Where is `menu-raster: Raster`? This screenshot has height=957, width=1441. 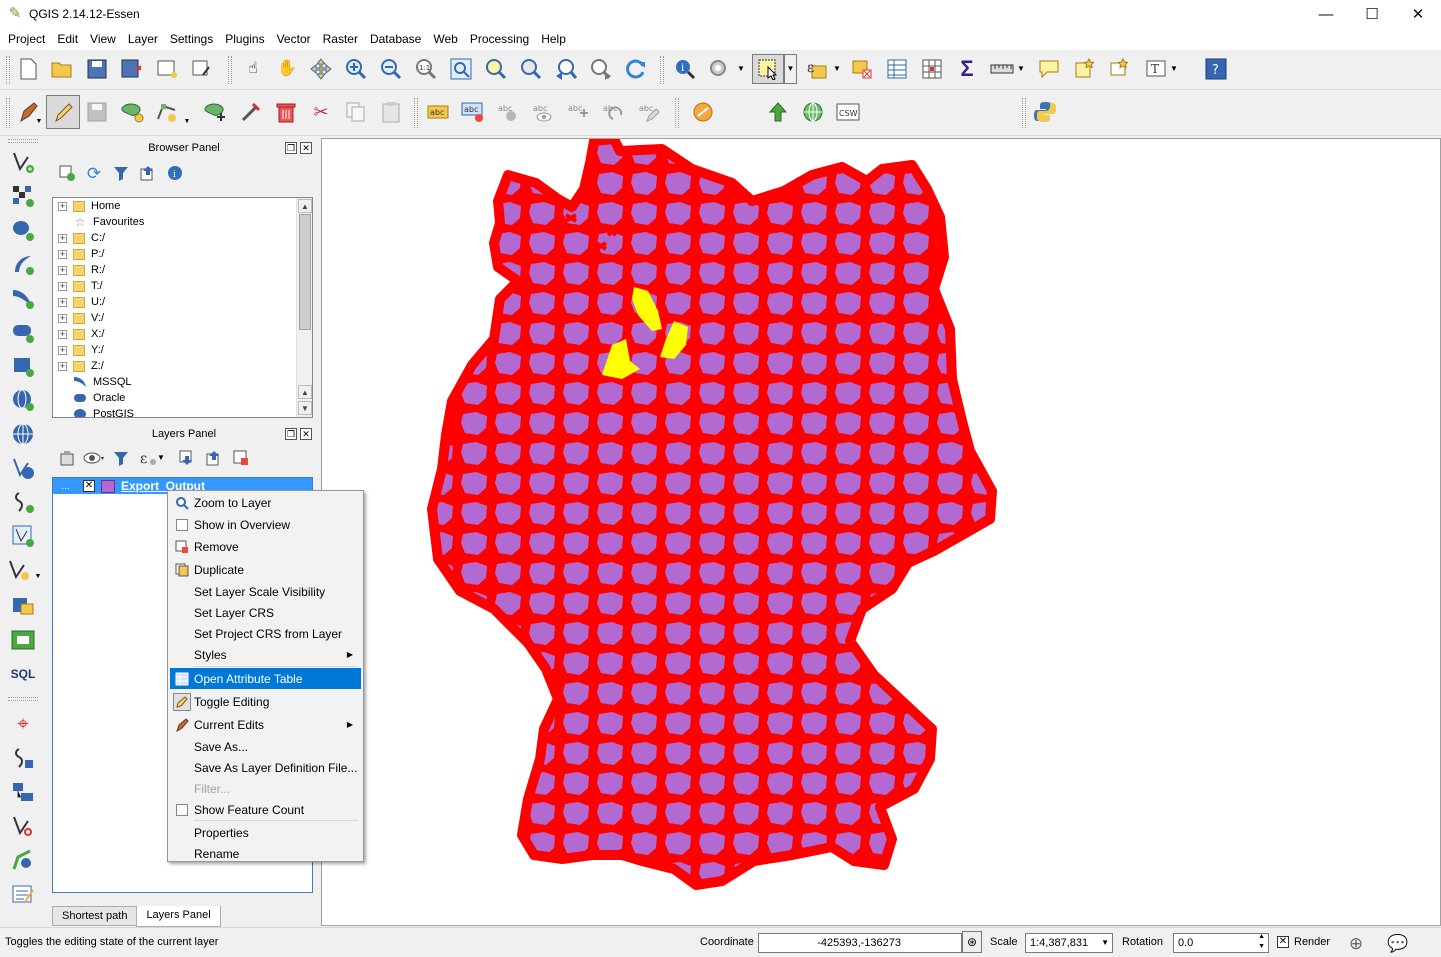
menu-raster: Raster is located at coordinates (340, 39).